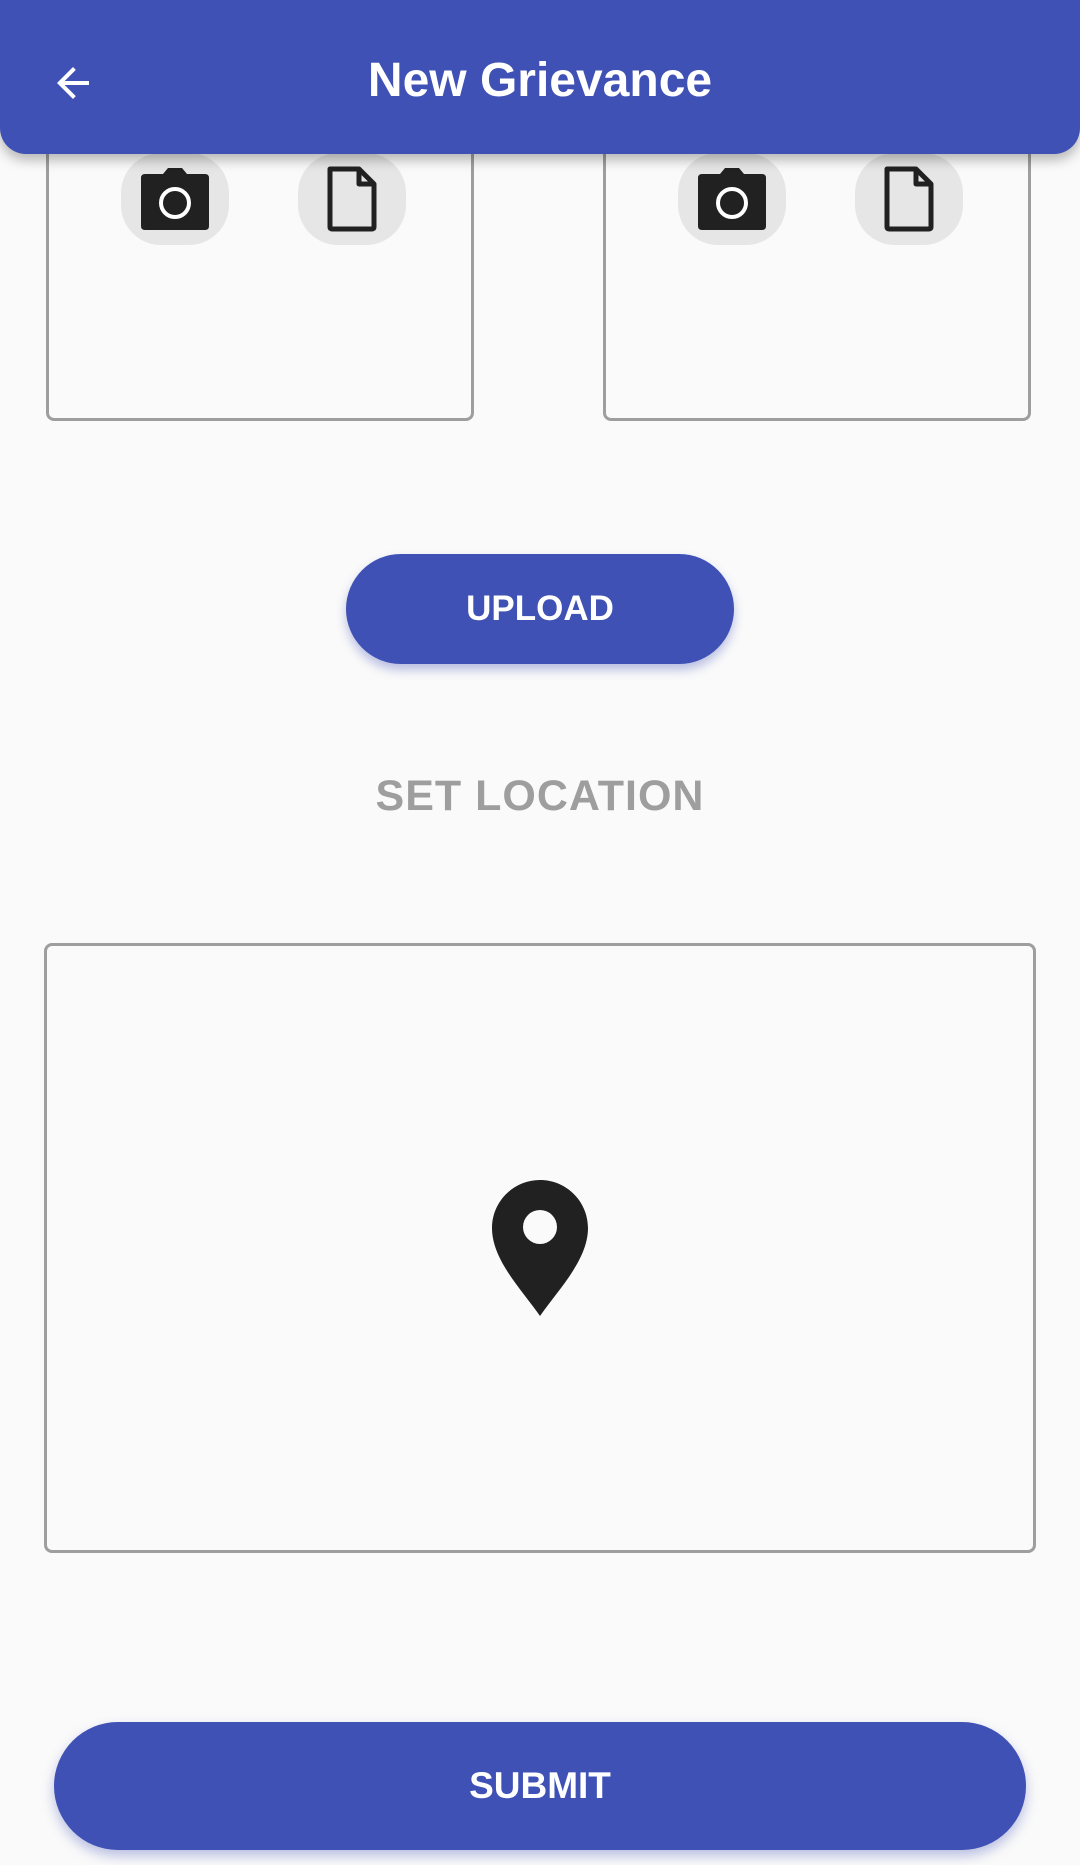 The height and width of the screenshot is (1865, 1080). I want to click on set-location-title: SET LOCATION, so click(540, 796).